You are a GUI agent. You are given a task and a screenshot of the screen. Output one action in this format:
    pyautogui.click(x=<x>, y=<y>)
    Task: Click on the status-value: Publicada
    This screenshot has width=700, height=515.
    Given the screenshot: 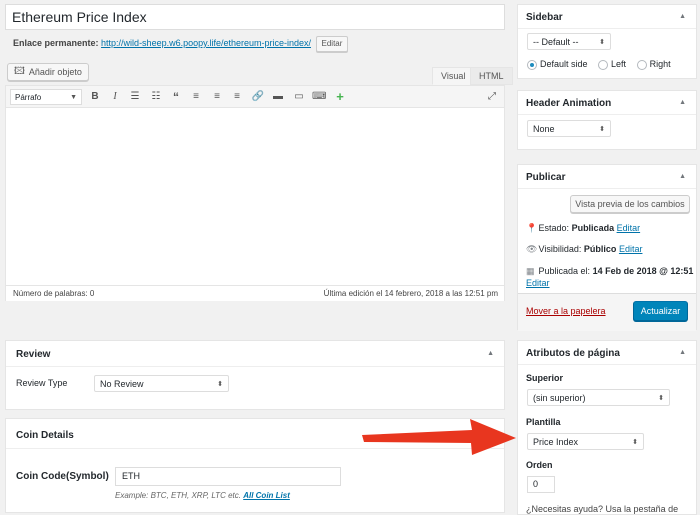 What is the action you would take?
    pyautogui.click(x=593, y=228)
    